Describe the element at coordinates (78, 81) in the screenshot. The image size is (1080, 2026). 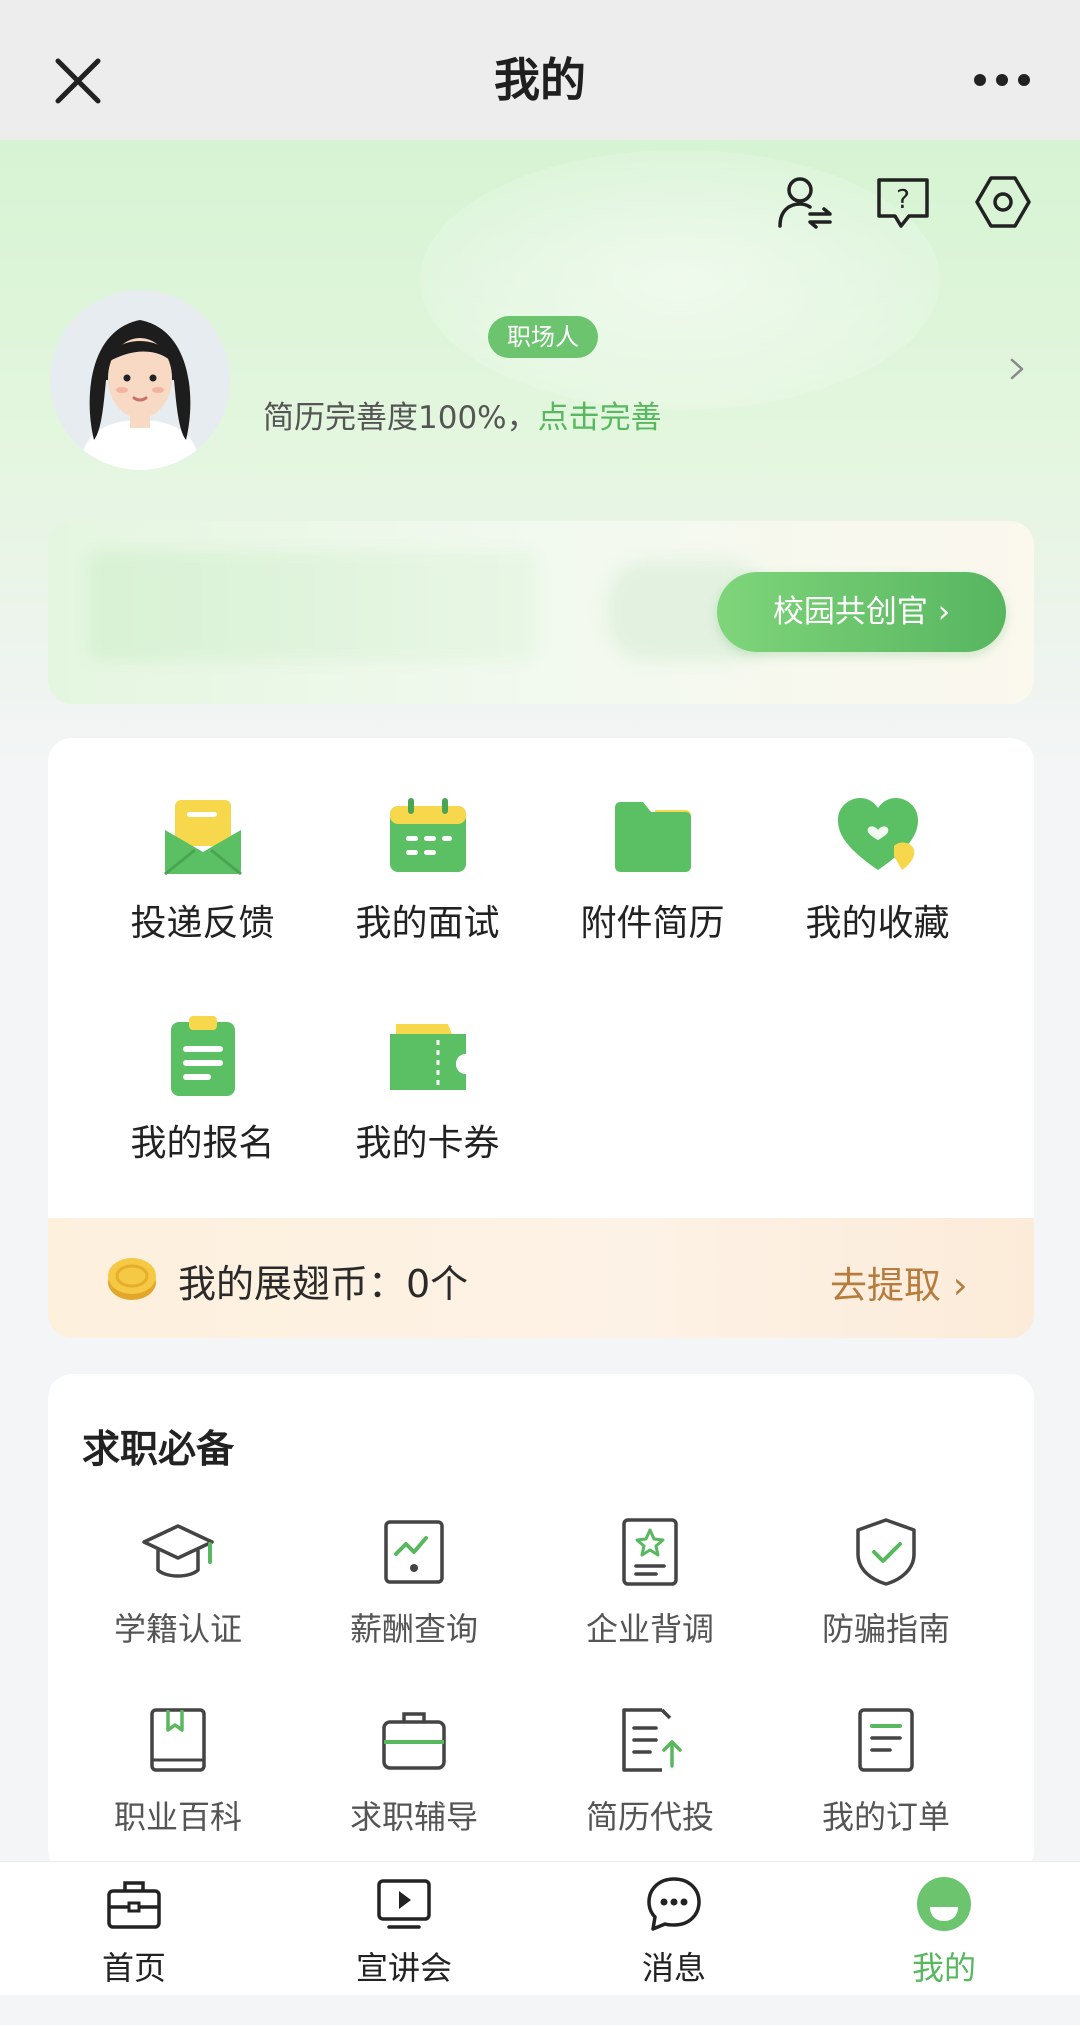
I see `close-icon` at that location.